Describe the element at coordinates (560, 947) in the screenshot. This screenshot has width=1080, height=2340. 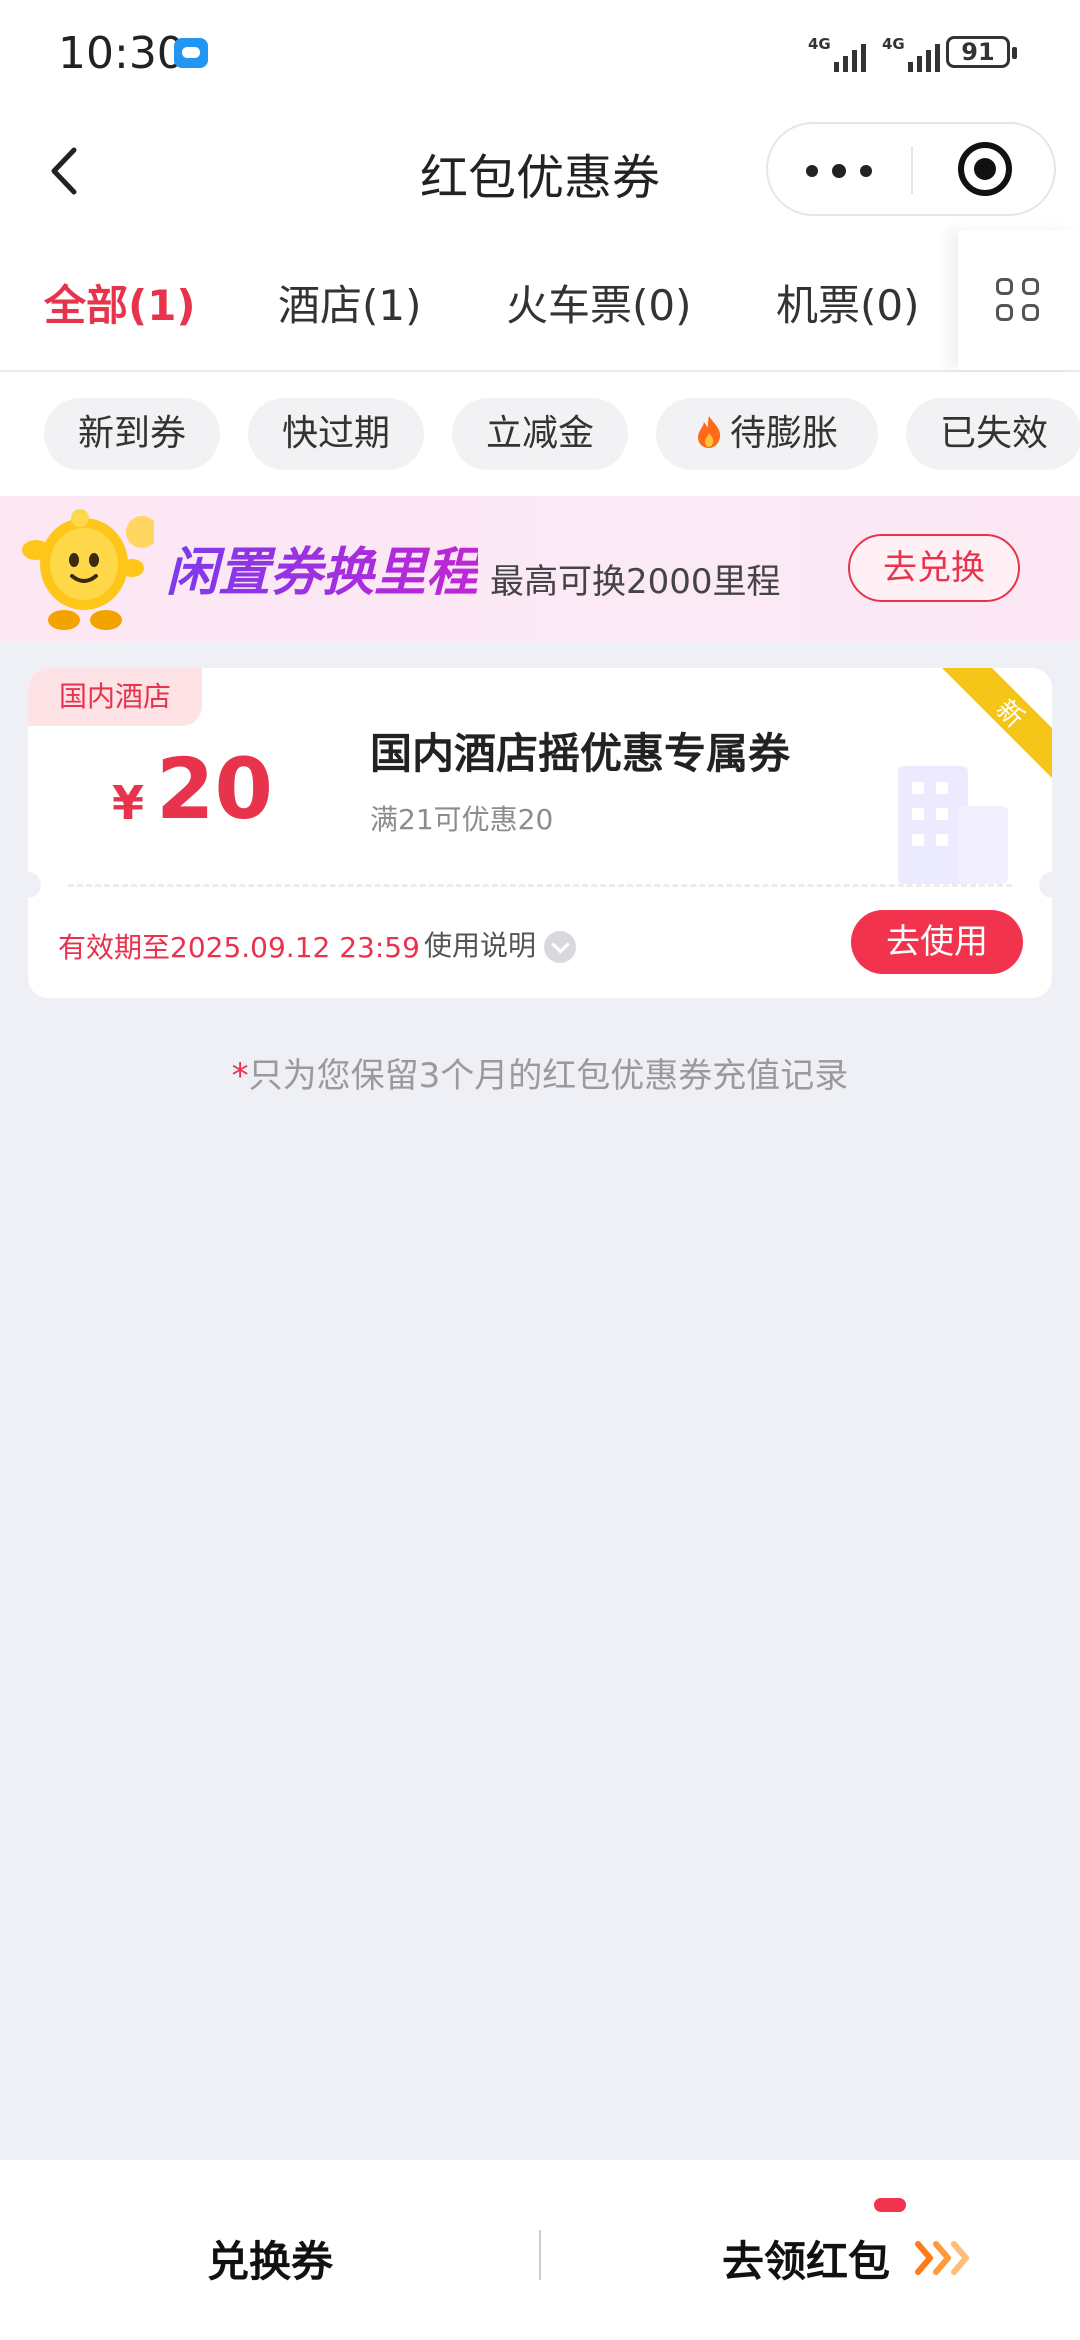
I see `chevron-down-icon` at that location.